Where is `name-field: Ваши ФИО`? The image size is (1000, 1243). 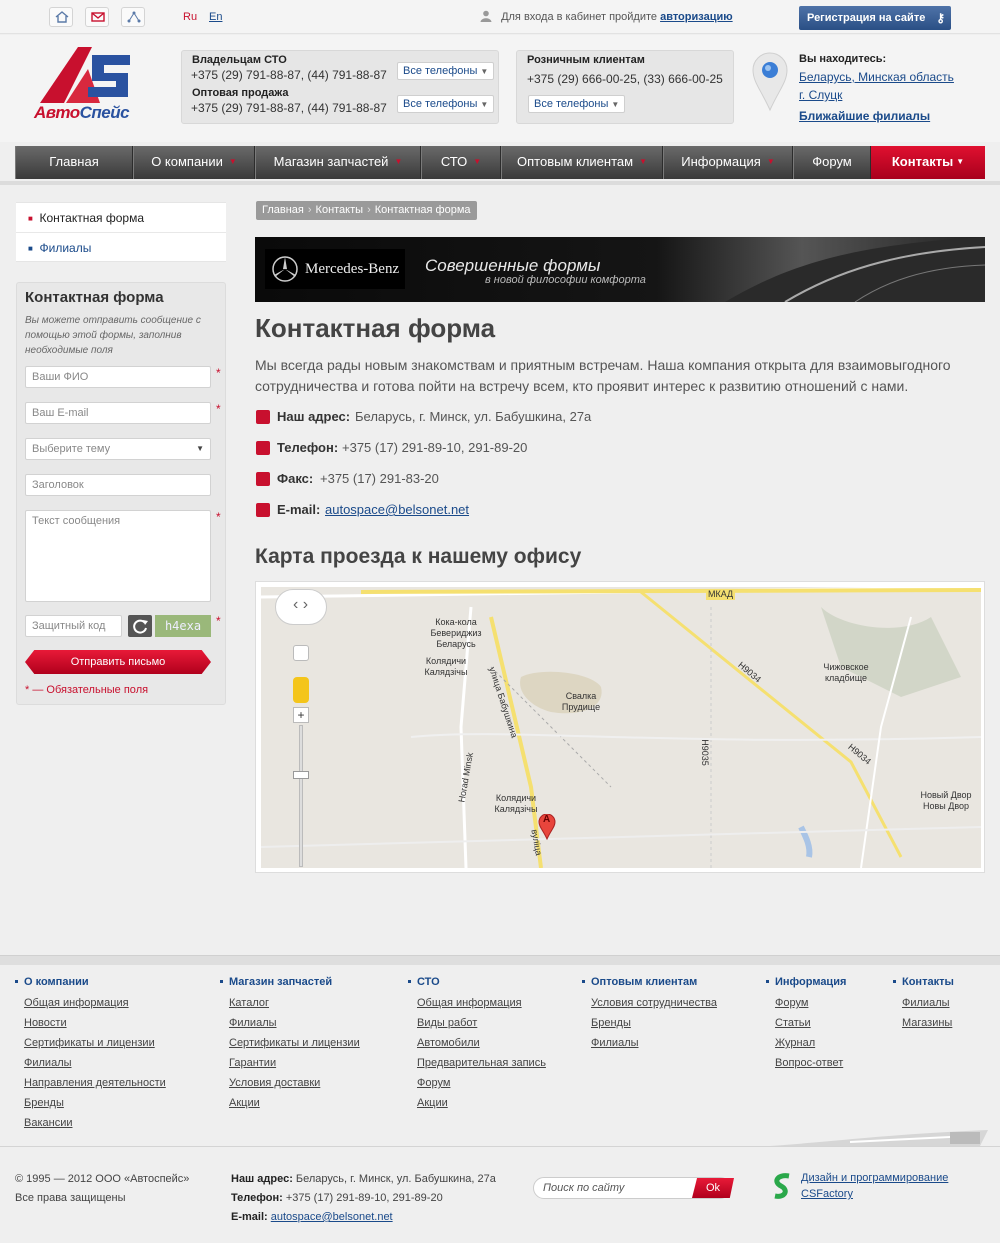
name-field: Ваши ФИО is located at coordinates (118, 377).